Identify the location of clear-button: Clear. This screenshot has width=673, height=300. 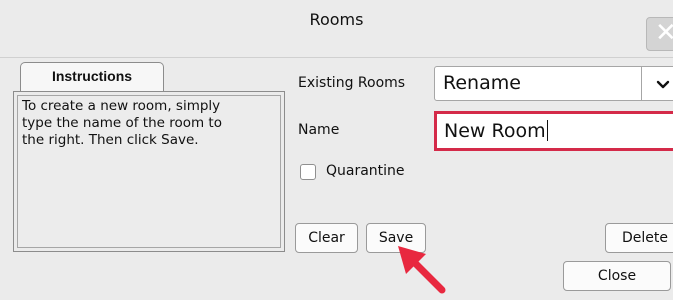
(326, 238).